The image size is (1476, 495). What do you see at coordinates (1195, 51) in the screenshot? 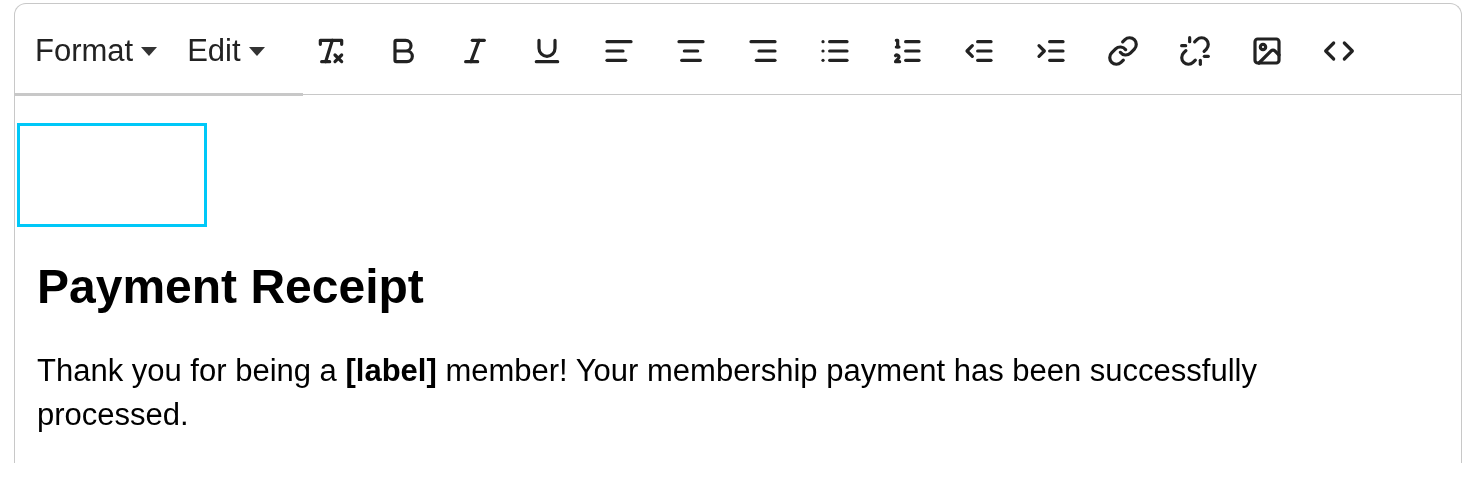
I see `unlink-icon` at bounding box center [1195, 51].